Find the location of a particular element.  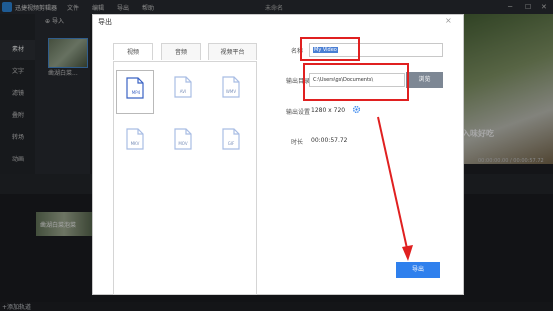

format-mov: MOV is located at coordinates (183, 144).